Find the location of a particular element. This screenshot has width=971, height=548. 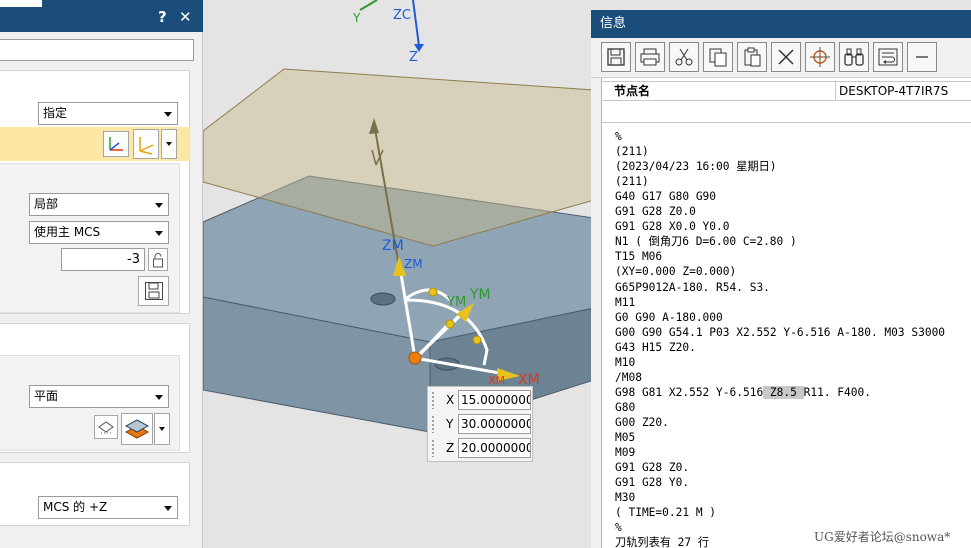

plane-panel: 平面 is located at coordinates (95, 388).